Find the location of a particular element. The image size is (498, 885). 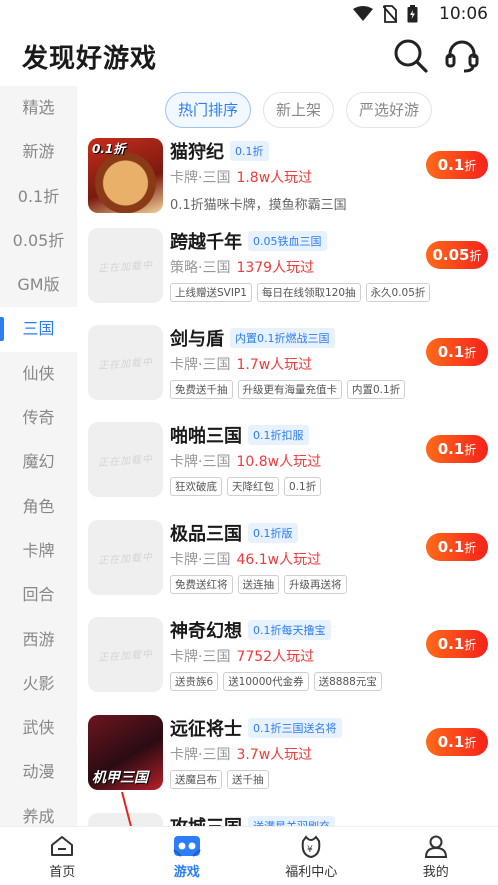

bottom-nav: 首页 游戏 ¥ 福利中心 我的 is located at coordinates (249, 855).